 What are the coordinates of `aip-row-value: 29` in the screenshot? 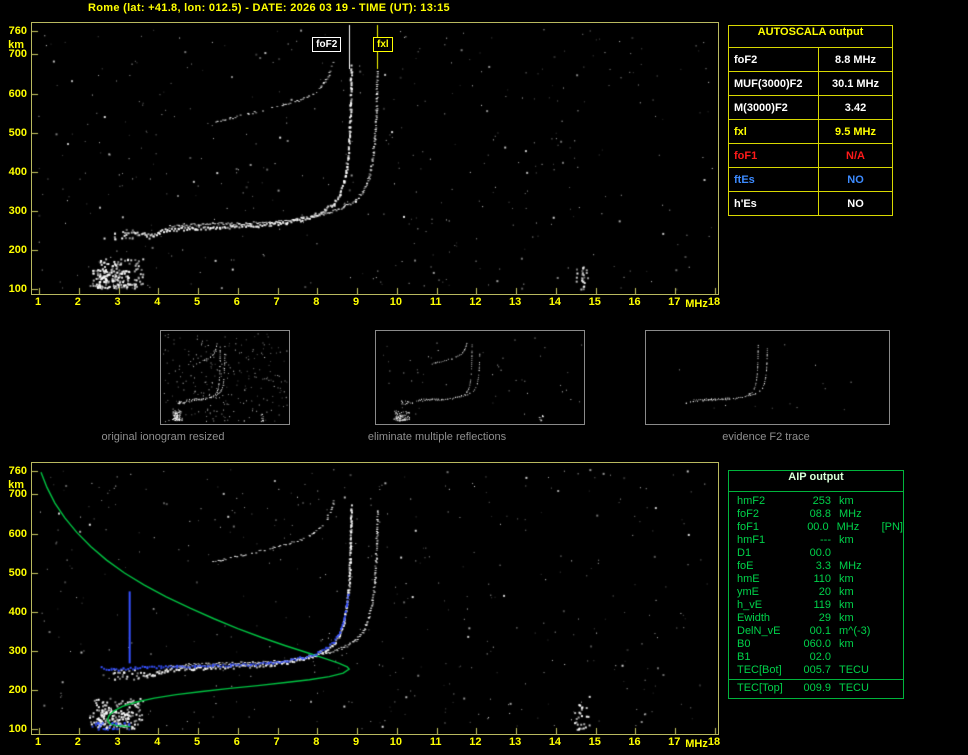 It's located at (824, 618).